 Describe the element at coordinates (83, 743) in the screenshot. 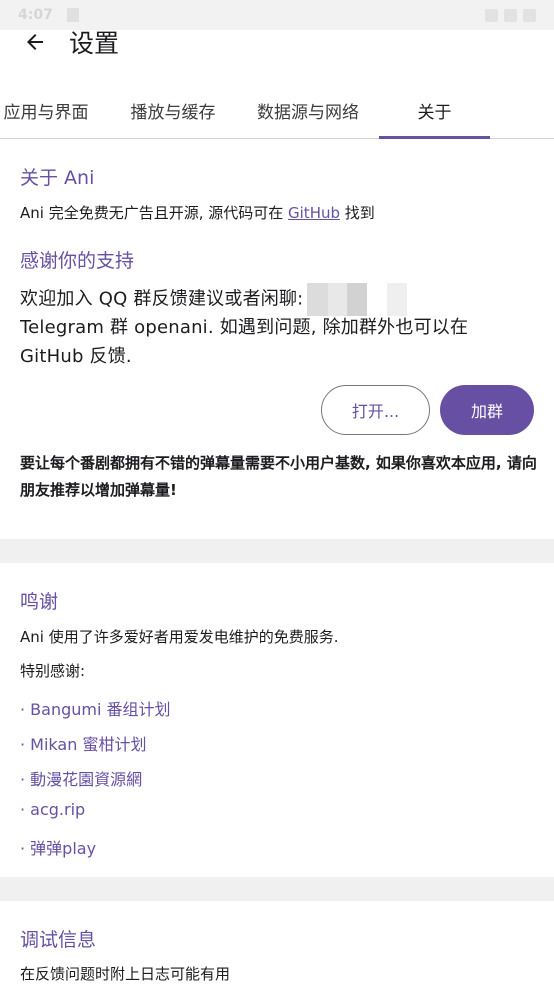

I see `thanks-item-mikan: · Mikan 蜜柑计划` at that location.